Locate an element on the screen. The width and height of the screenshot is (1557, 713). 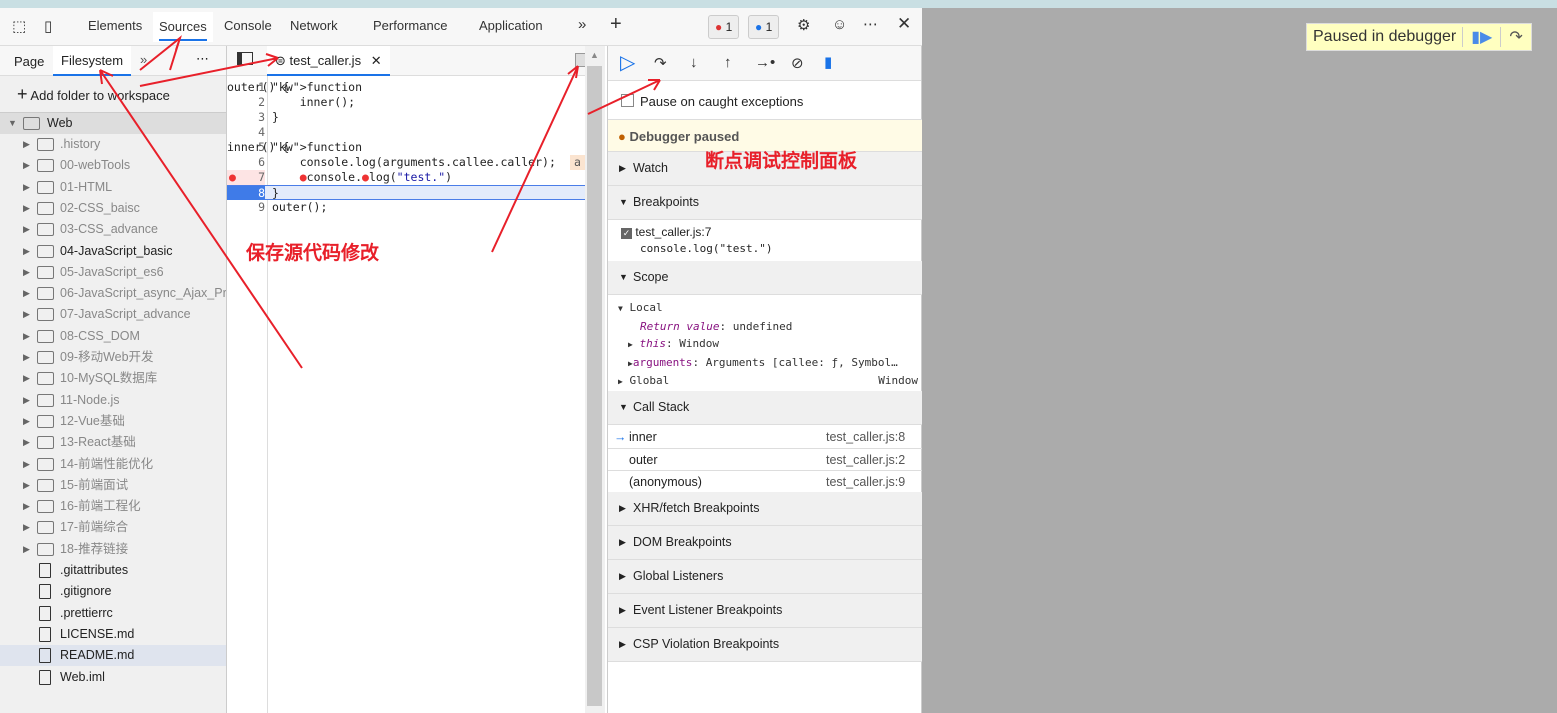
tab-page: Page is located at coordinates (29, 61).